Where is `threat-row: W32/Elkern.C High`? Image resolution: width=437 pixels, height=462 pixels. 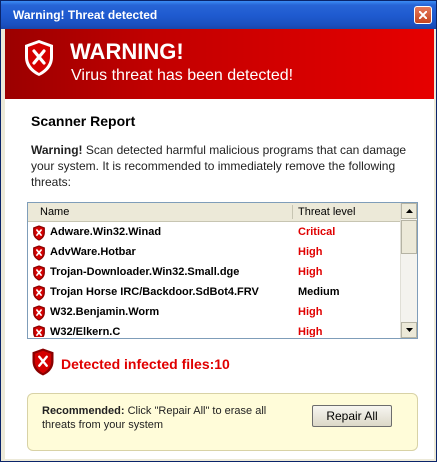 threat-row: W32/Elkern.C High is located at coordinates (214, 329).